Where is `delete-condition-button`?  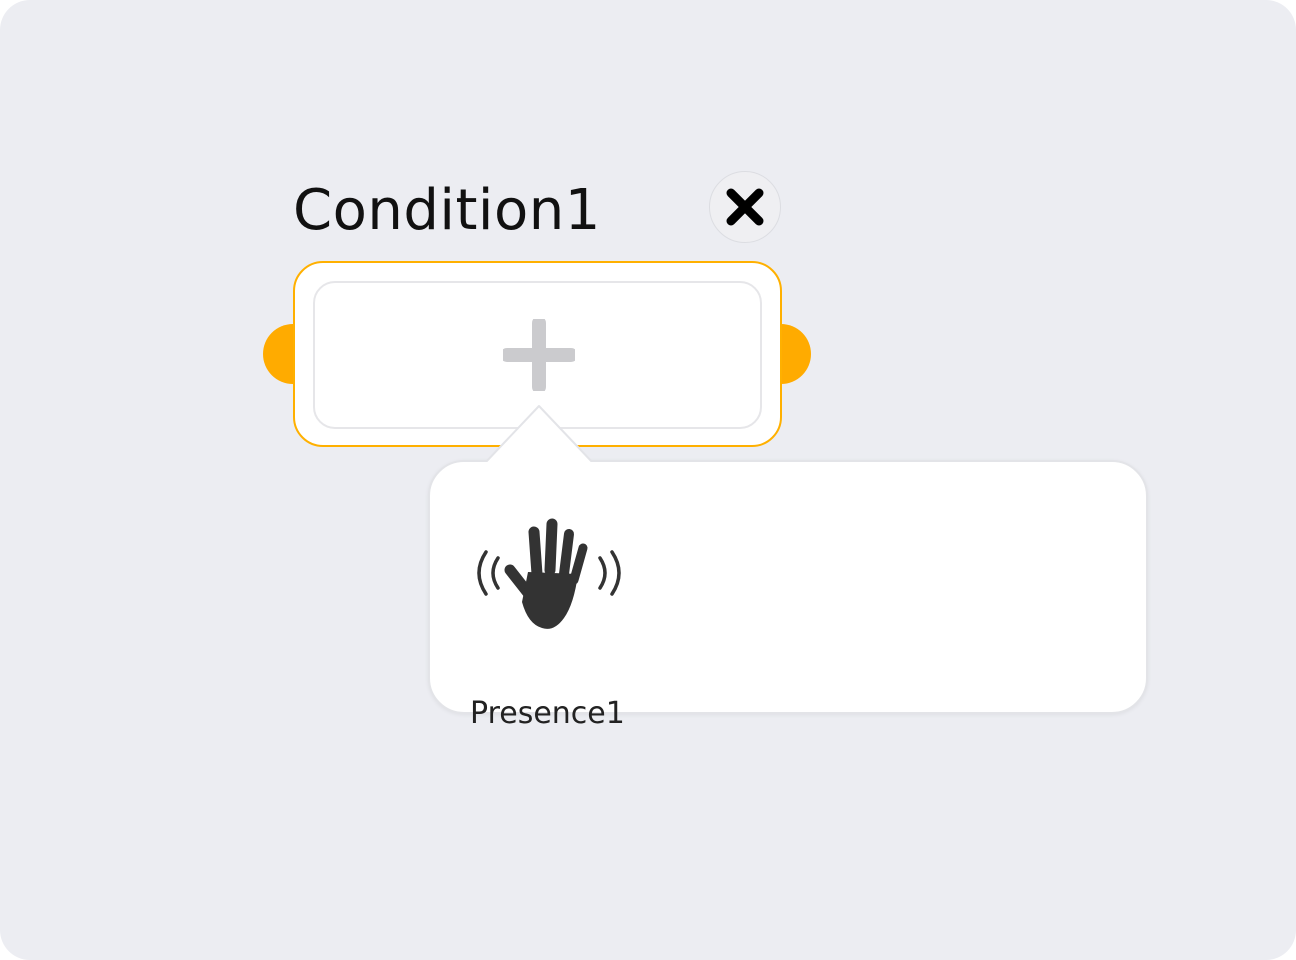
delete-condition-button is located at coordinates (745, 207).